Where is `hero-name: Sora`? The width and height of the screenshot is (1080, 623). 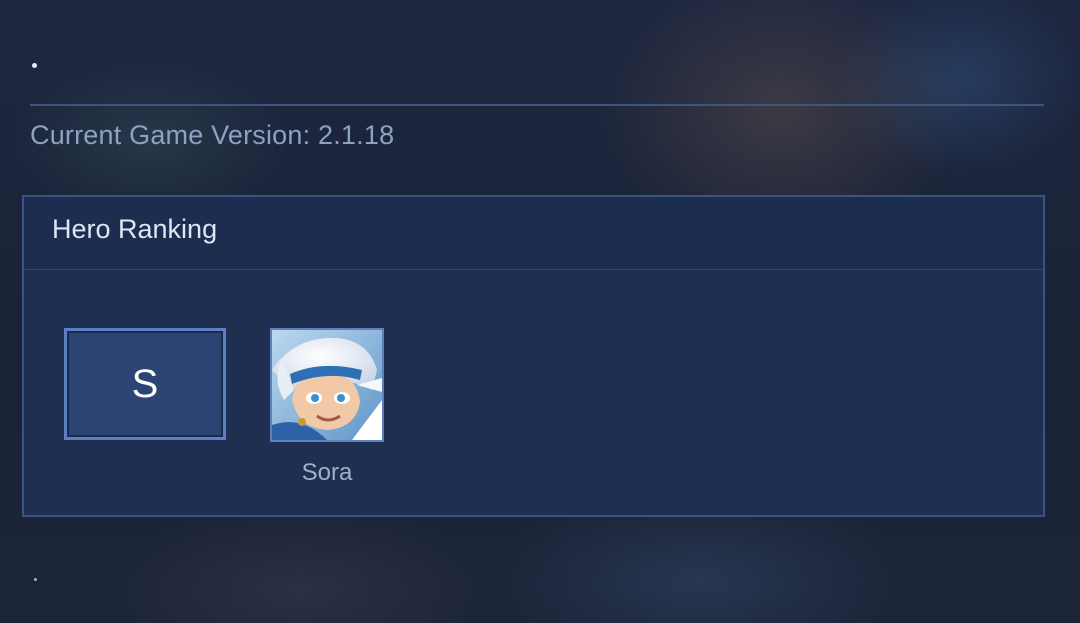 hero-name: Sora is located at coordinates (327, 472).